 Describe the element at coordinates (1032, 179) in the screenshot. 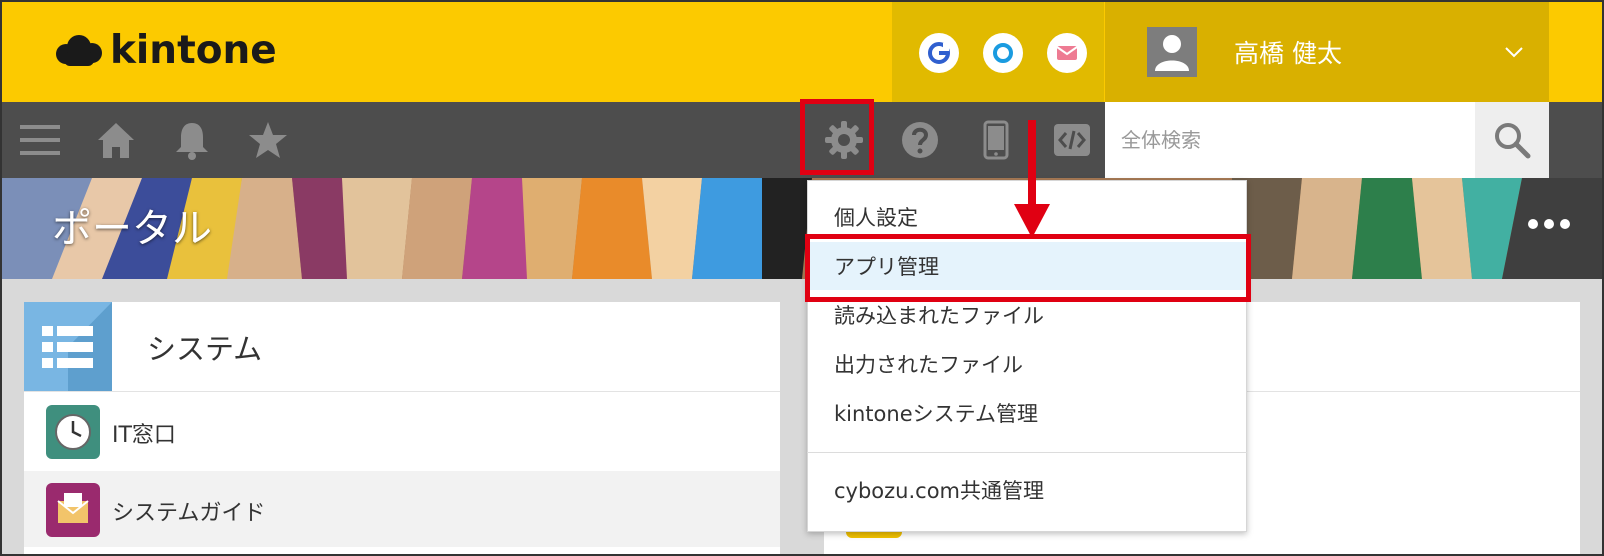

I see `annotation-arrow-icon` at that location.